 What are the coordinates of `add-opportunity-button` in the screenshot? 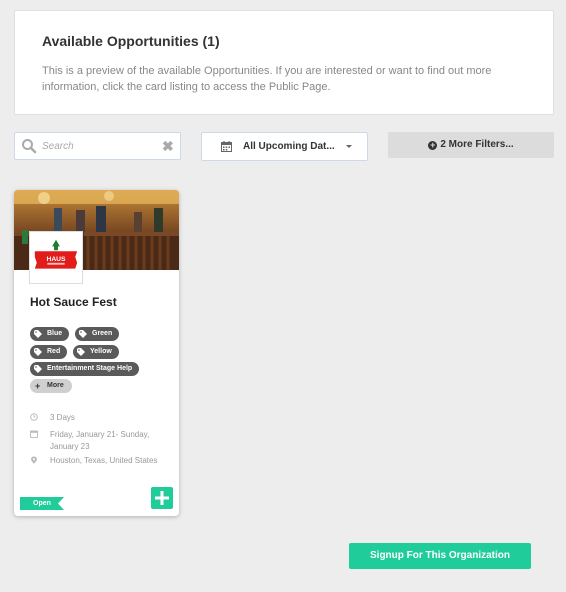 It's located at (162, 498).